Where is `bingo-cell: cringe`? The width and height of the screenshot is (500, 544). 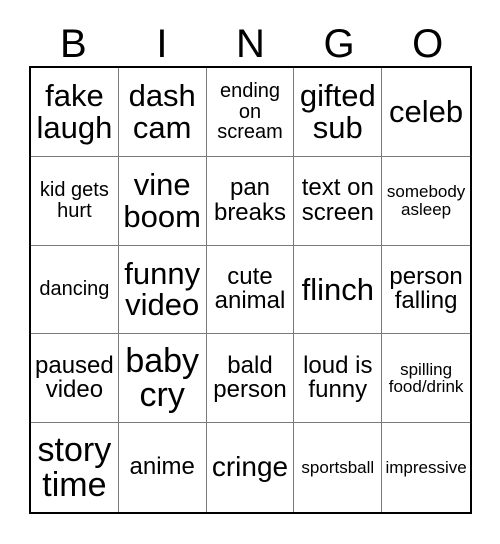 bingo-cell: cringe is located at coordinates (250, 467).